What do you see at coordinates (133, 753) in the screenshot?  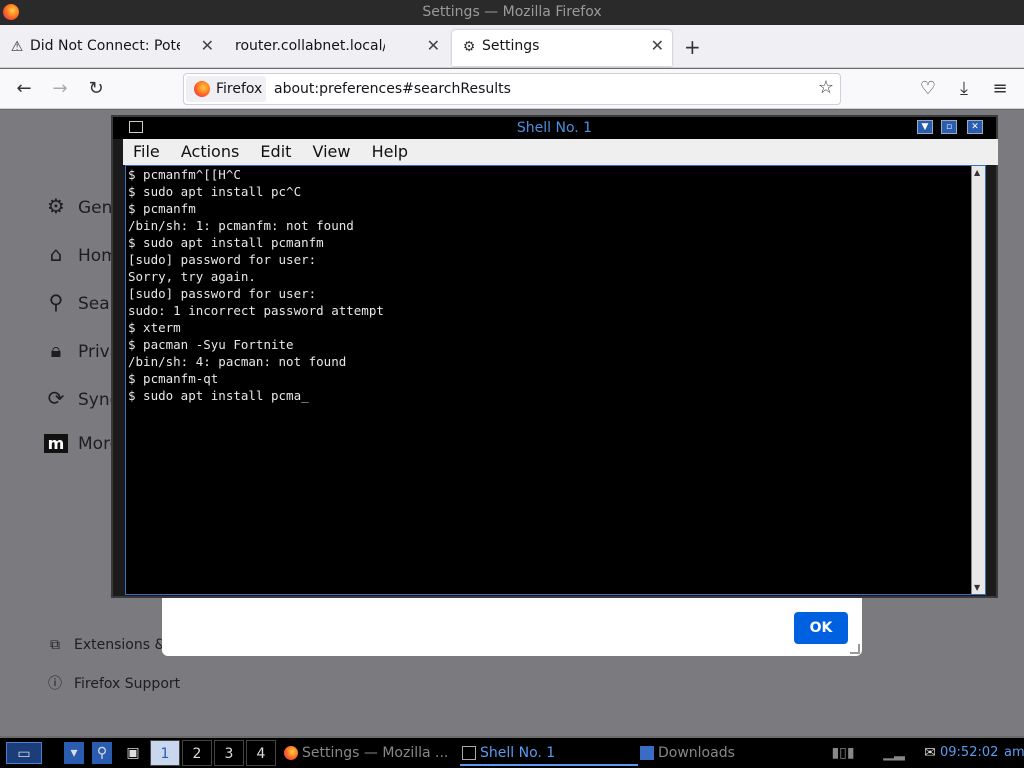 I see `terminal-launcher-icon: ▣` at bounding box center [133, 753].